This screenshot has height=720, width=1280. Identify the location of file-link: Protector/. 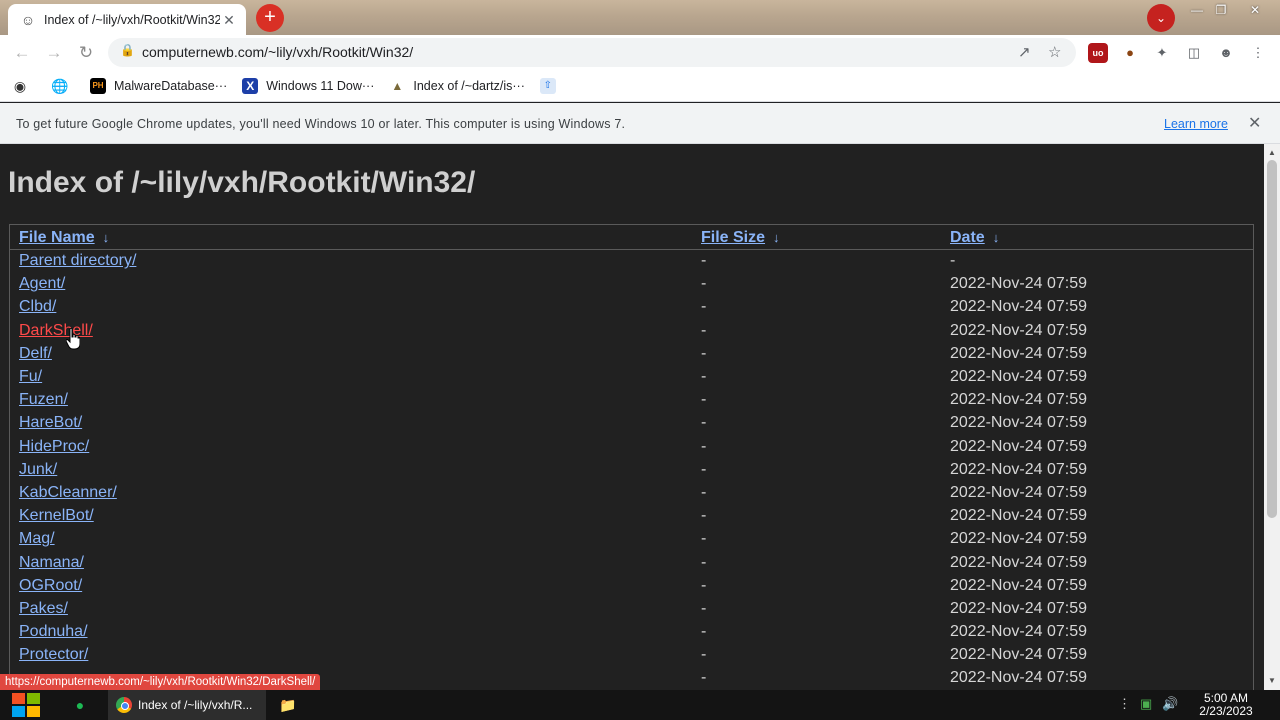
(53, 654).